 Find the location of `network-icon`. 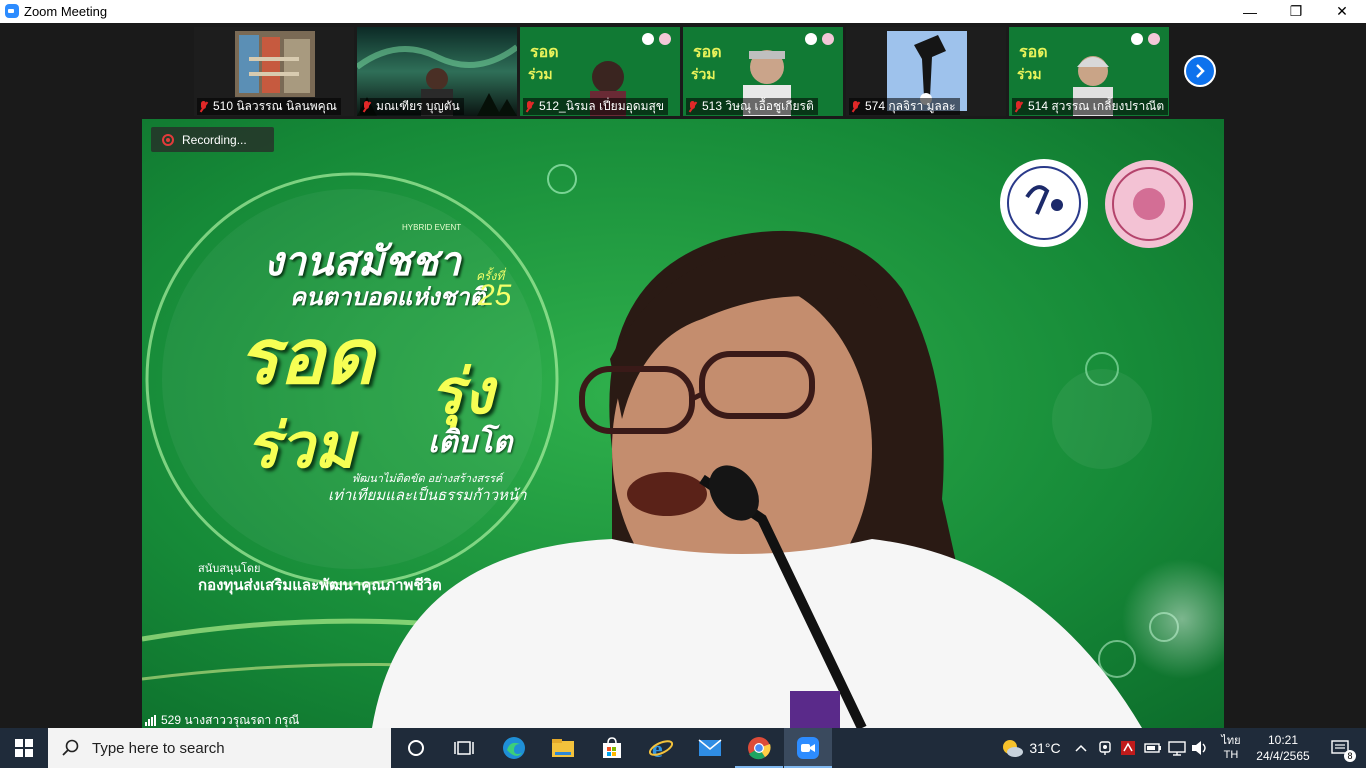

network-icon is located at coordinates (1177, 748).